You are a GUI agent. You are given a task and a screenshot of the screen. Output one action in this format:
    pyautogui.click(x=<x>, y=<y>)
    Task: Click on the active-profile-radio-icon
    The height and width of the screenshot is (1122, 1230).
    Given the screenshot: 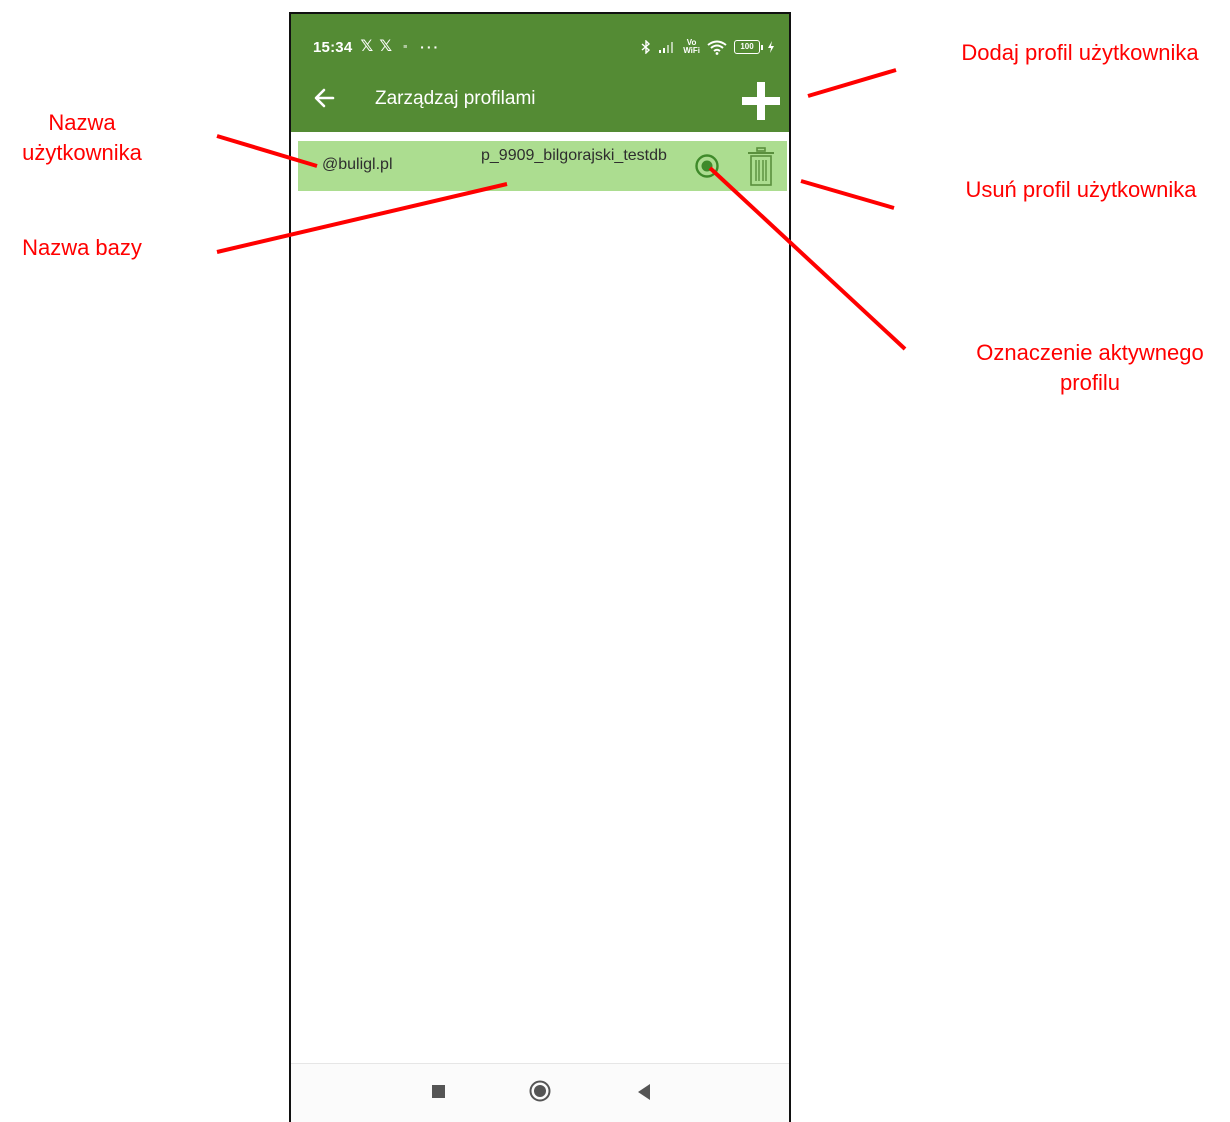 What is the action you would take?
    pyautogui.click(x=707, y=166)
    